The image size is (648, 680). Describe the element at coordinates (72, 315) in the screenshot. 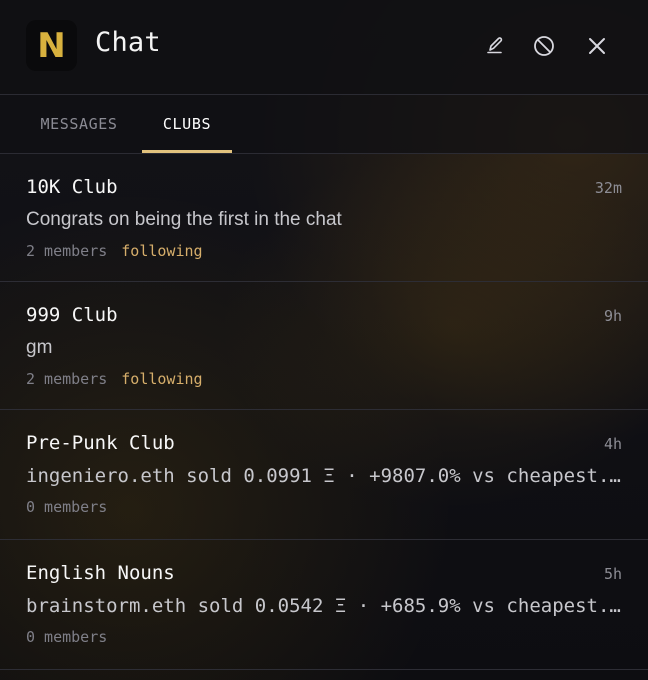

I see `club-name: 999 Club` at that location.